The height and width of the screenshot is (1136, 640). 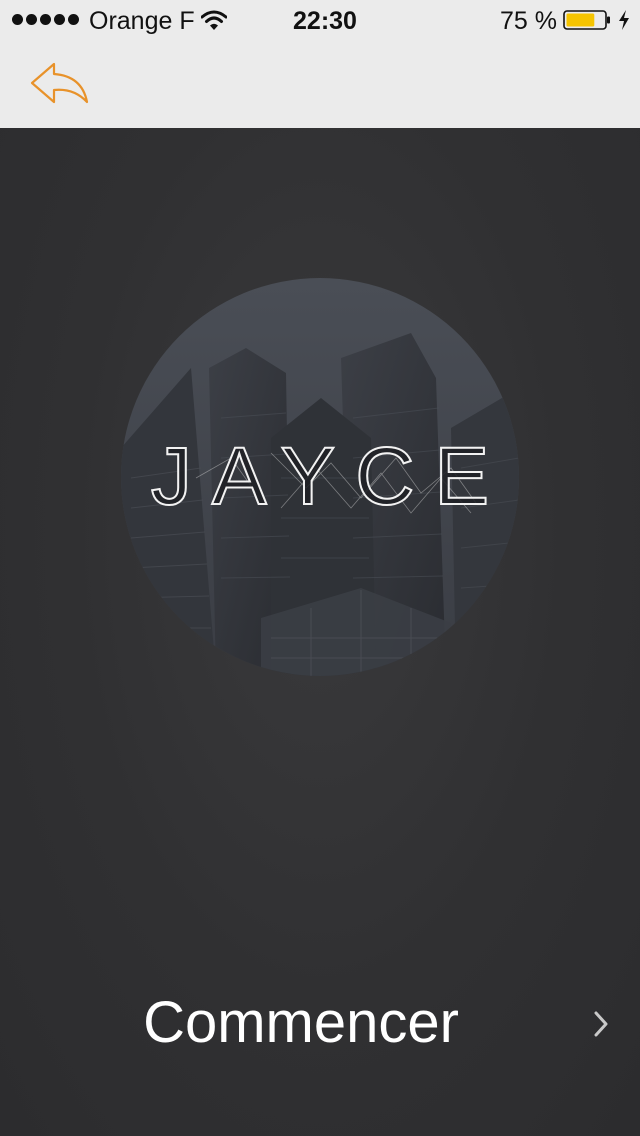 I want to click on back-button, so click(x=60, y=82).